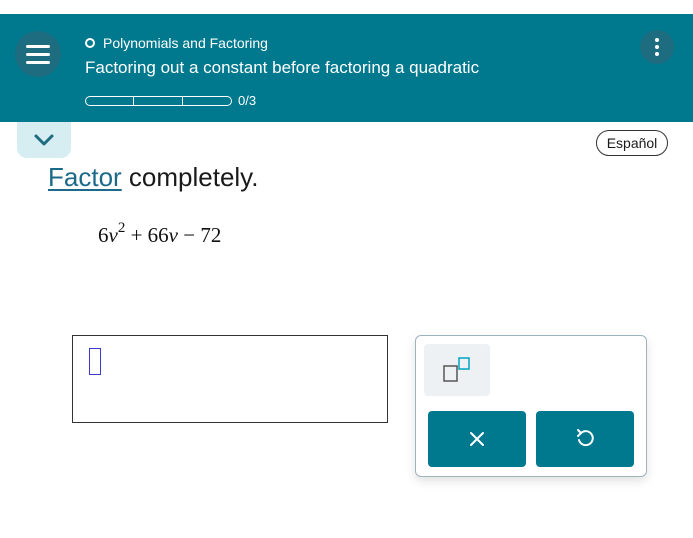  Describe the element at coordinates (190, 177) in the screenshot. I see `prompt-text: completely.` at that location.